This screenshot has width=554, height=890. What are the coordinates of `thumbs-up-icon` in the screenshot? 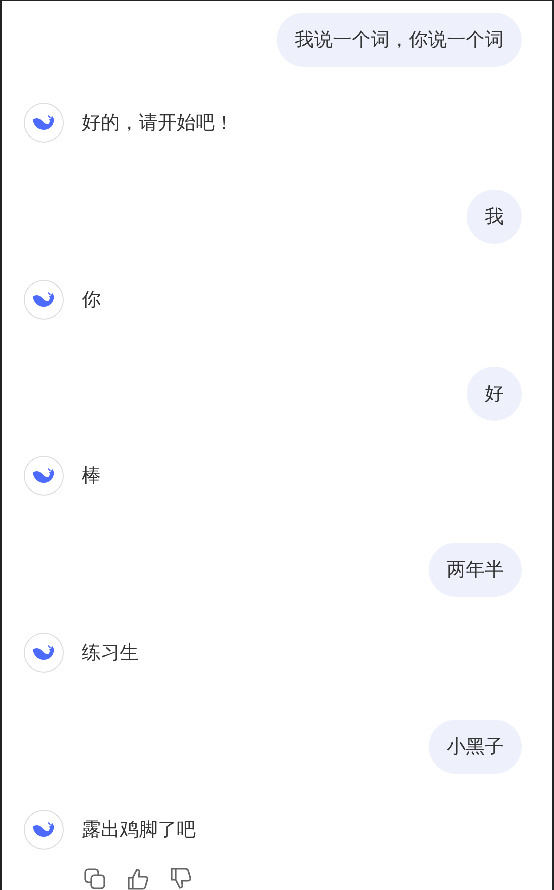 It's located at (138, 879).